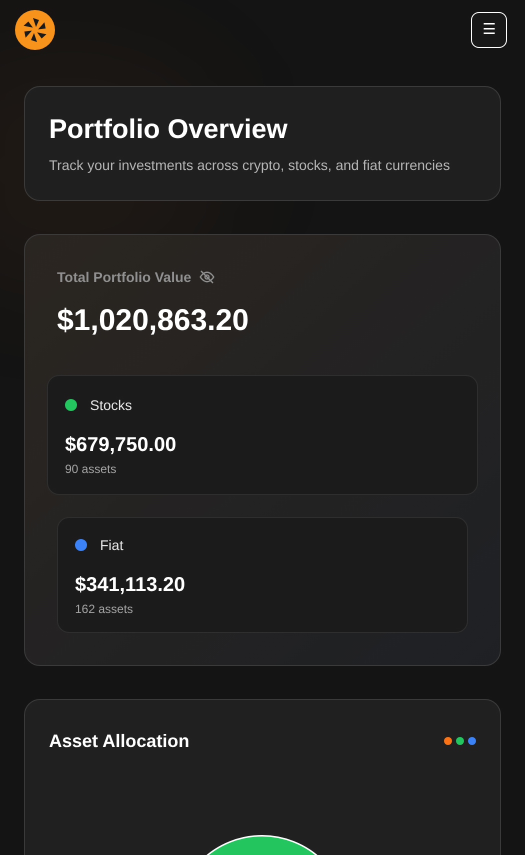 The height and width of the screenshot is (855, 525). What do you see at coordinates (111, 405) in the screenshot?
I see `category-name: Stocks` at bounding box center [111, 405].